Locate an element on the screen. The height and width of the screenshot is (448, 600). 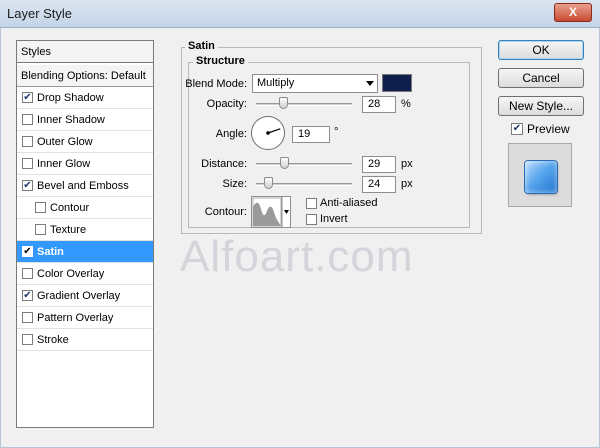
style-item-gradient-overlay: ✔ Gradient Overlay is located at coordinates (85, 296).